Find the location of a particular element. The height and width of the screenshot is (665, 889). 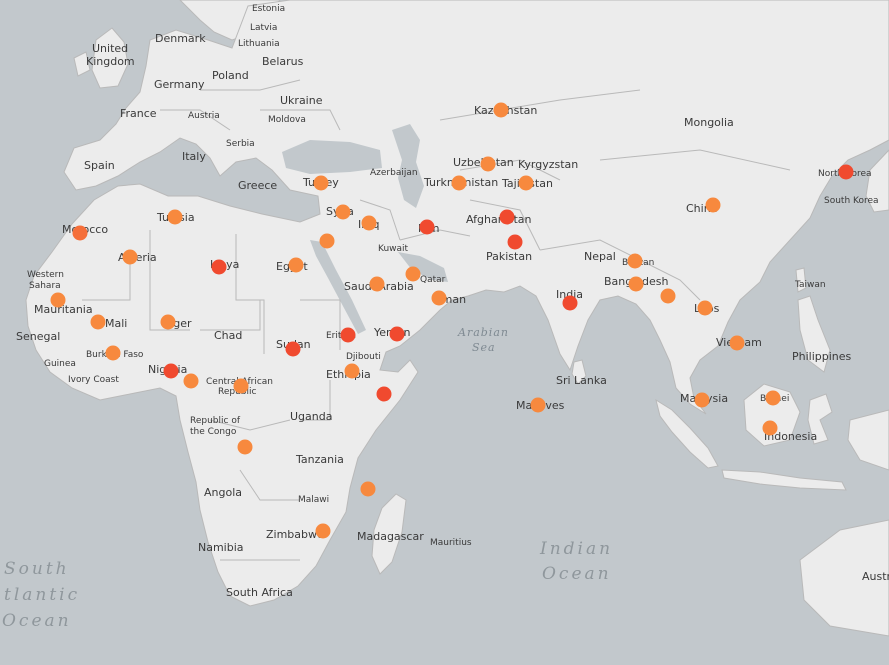

ocean-label-atlantic-ocean: Ocean is located at coordinates (37, 621).